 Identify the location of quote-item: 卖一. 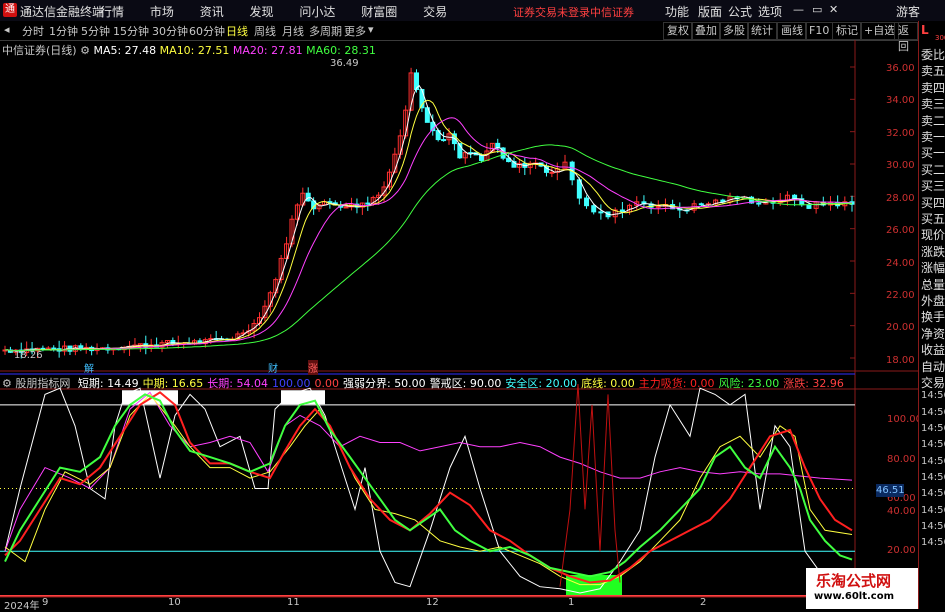
(933, 136).